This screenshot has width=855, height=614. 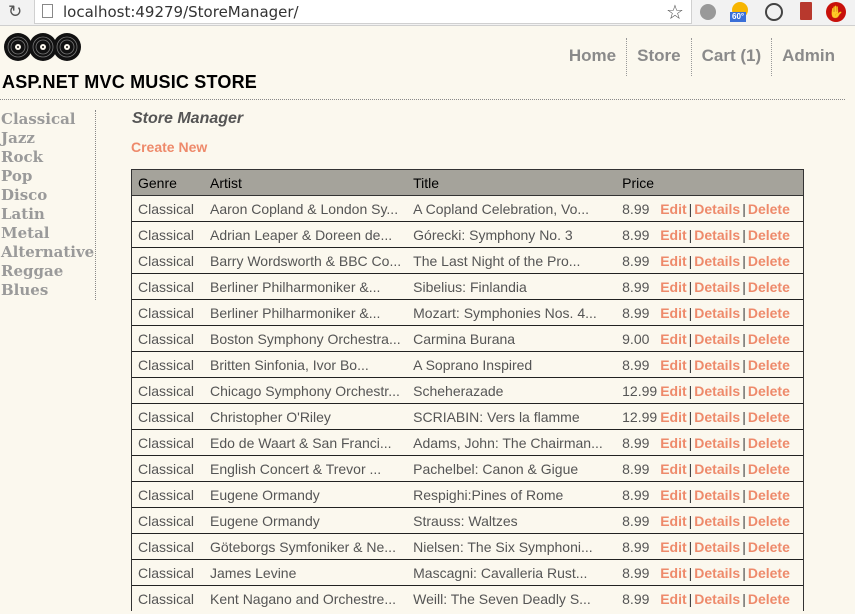 What do you see at coordinates (675, 12) in the screenshot?
I see `bookmark-star-icon: ☆` at bounding box center [675, 12].